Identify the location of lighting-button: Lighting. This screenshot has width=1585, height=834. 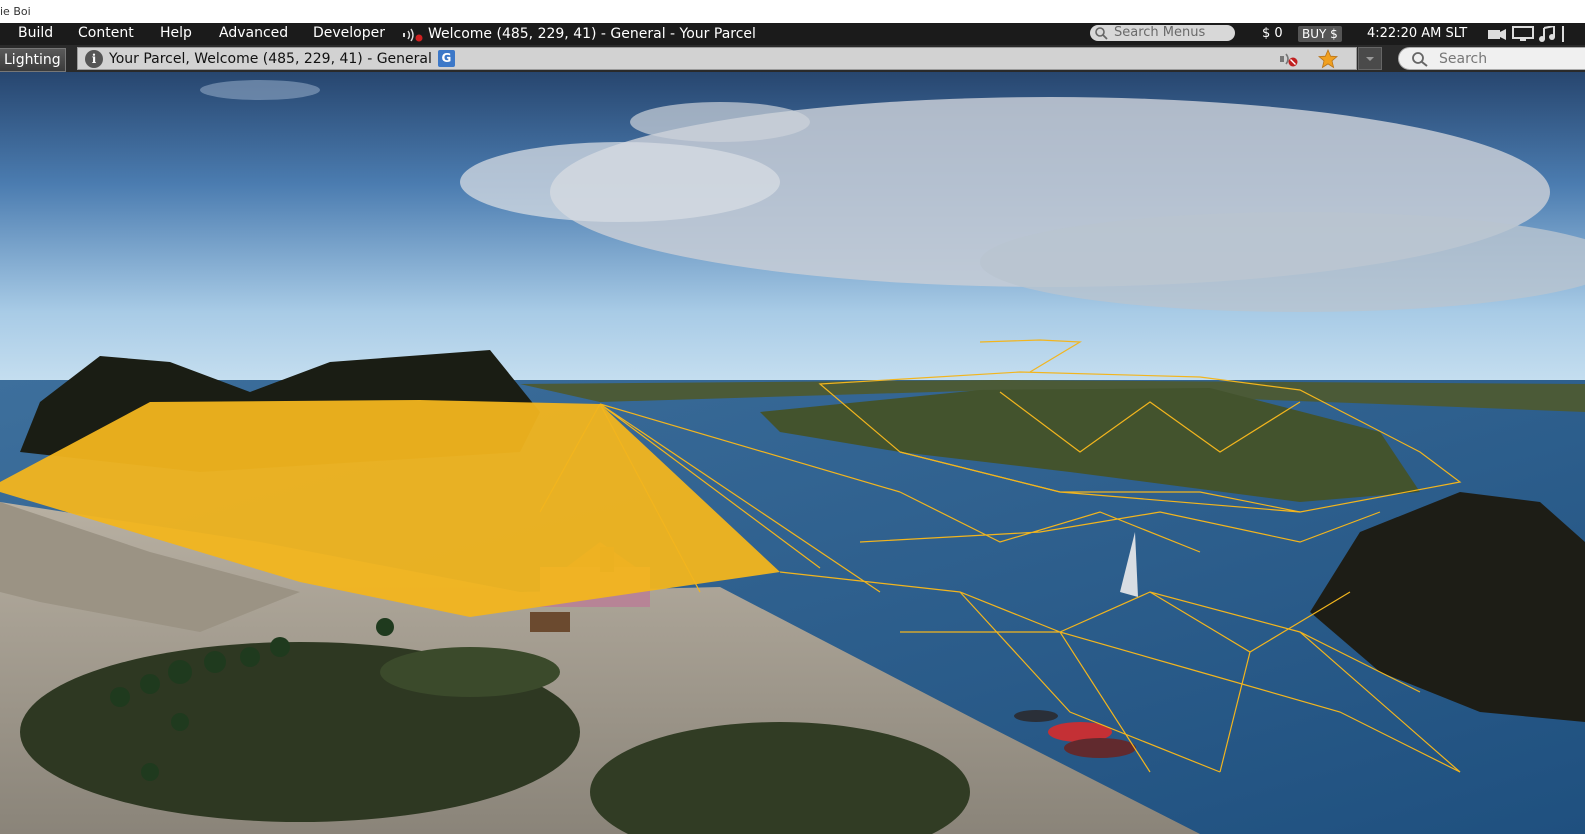
(33, 60).